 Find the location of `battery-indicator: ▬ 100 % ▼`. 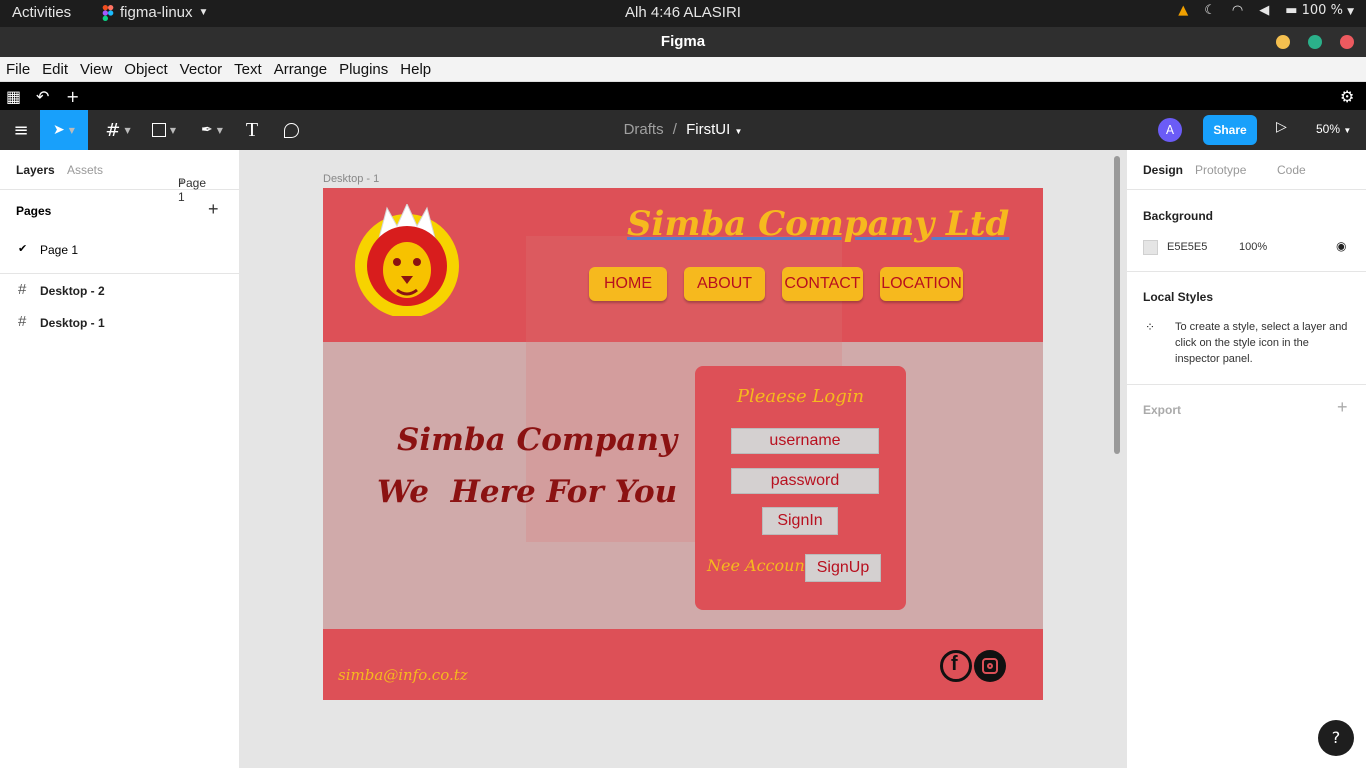

battery-indicator: ▬ 100 % ▼ is located at coordinates (1319, 10).